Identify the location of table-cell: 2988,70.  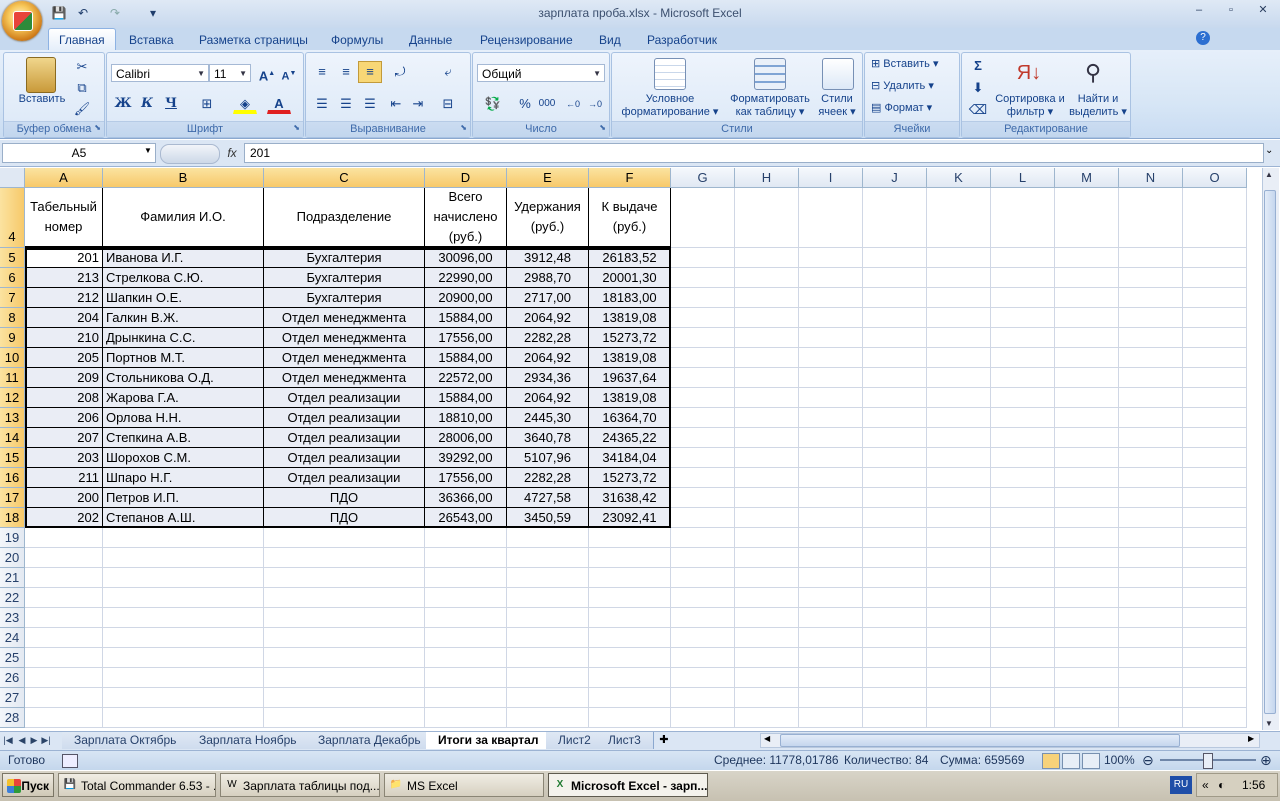
(548, 278).